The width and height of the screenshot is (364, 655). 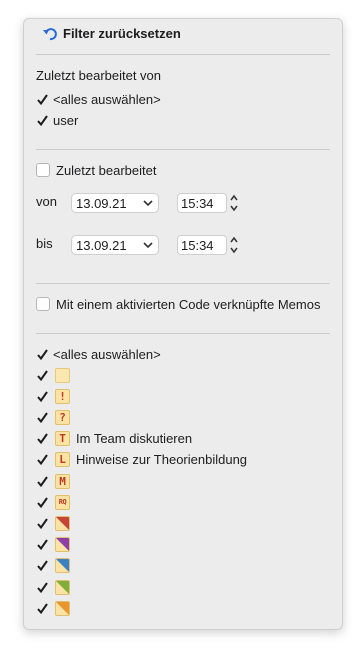 I want to click on blue-corner-memo-icon, so click(x=62, y=566).